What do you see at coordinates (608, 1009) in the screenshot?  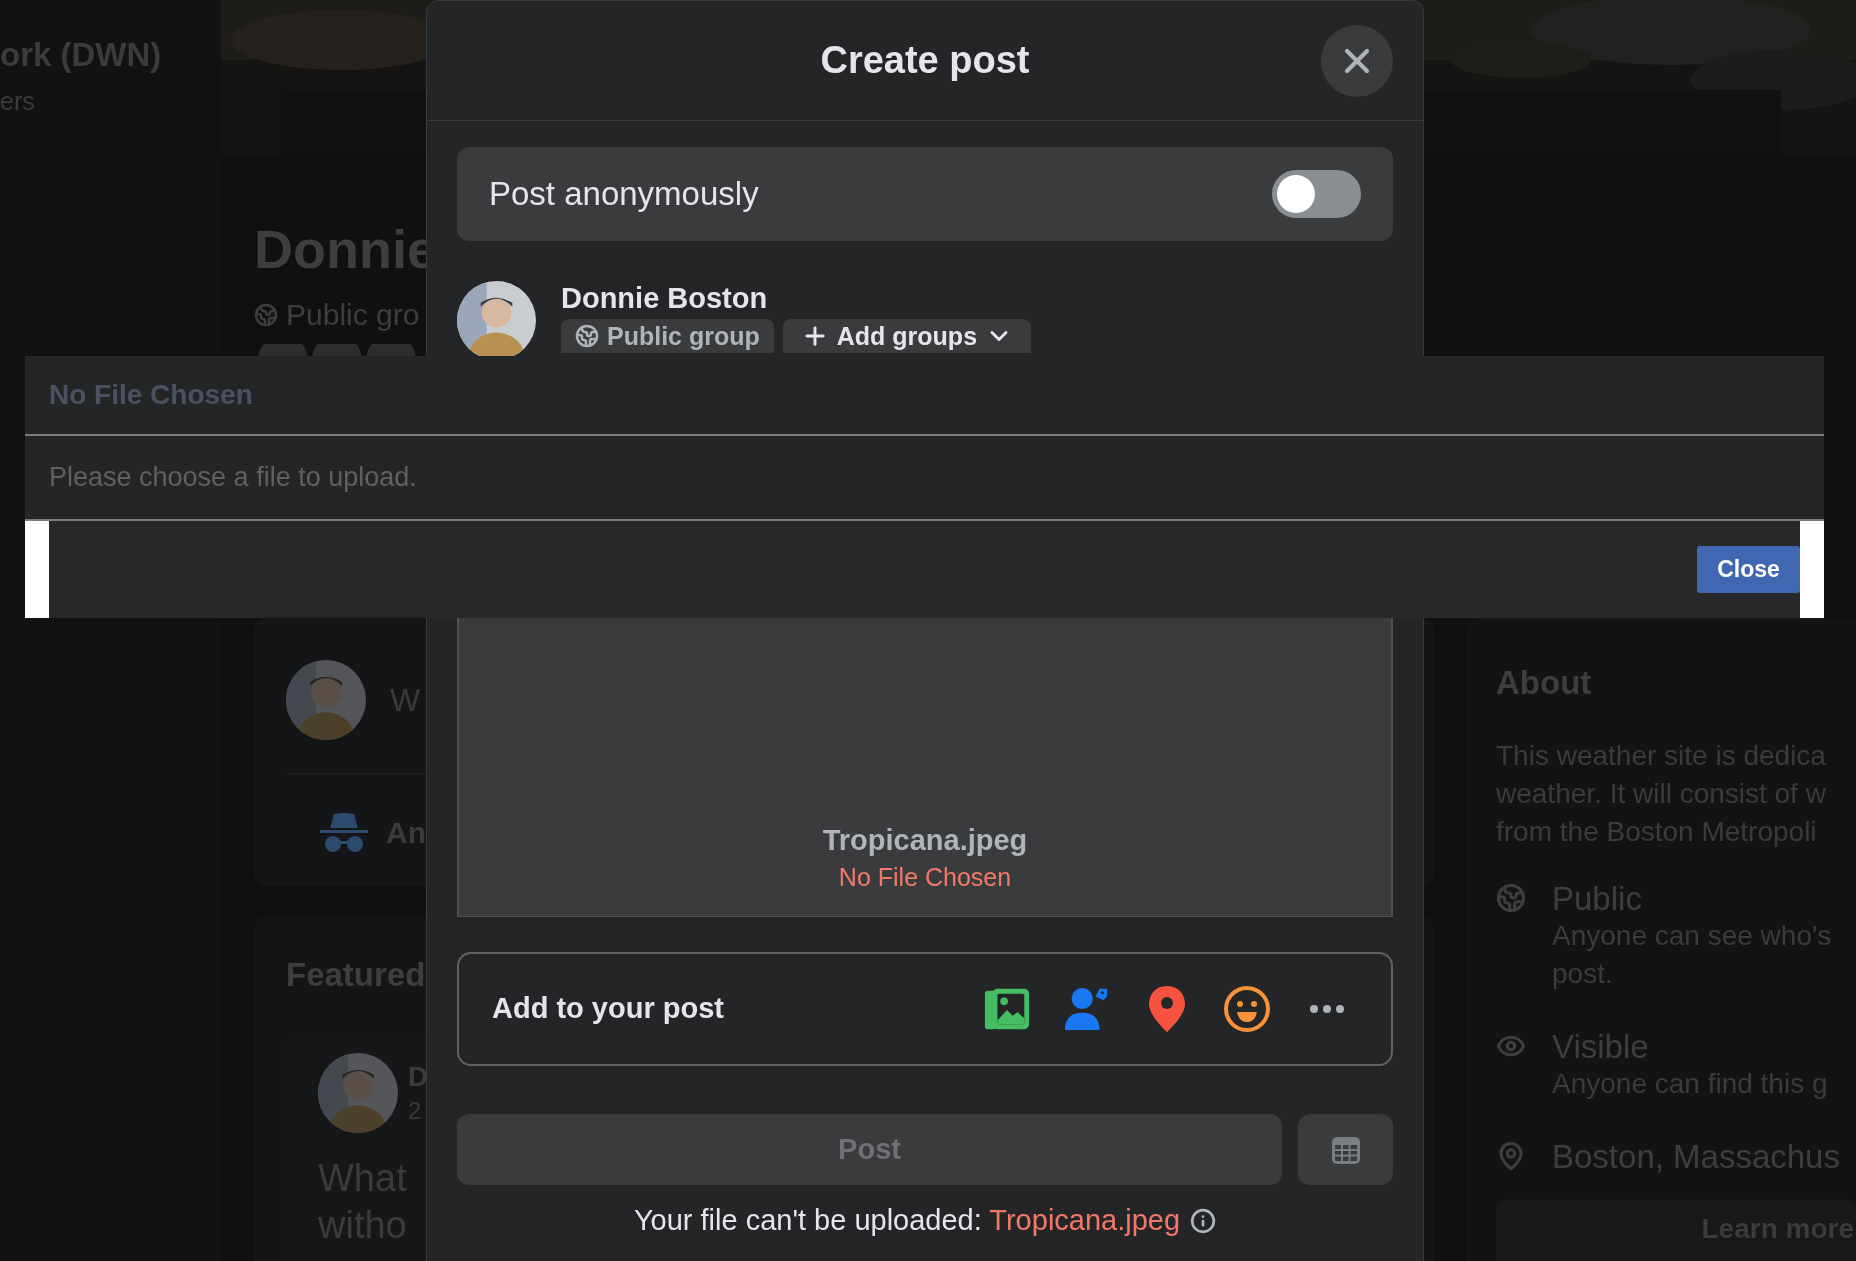 I see `add-to-post-label: Add to your post` at bounding box center [608, 1009].